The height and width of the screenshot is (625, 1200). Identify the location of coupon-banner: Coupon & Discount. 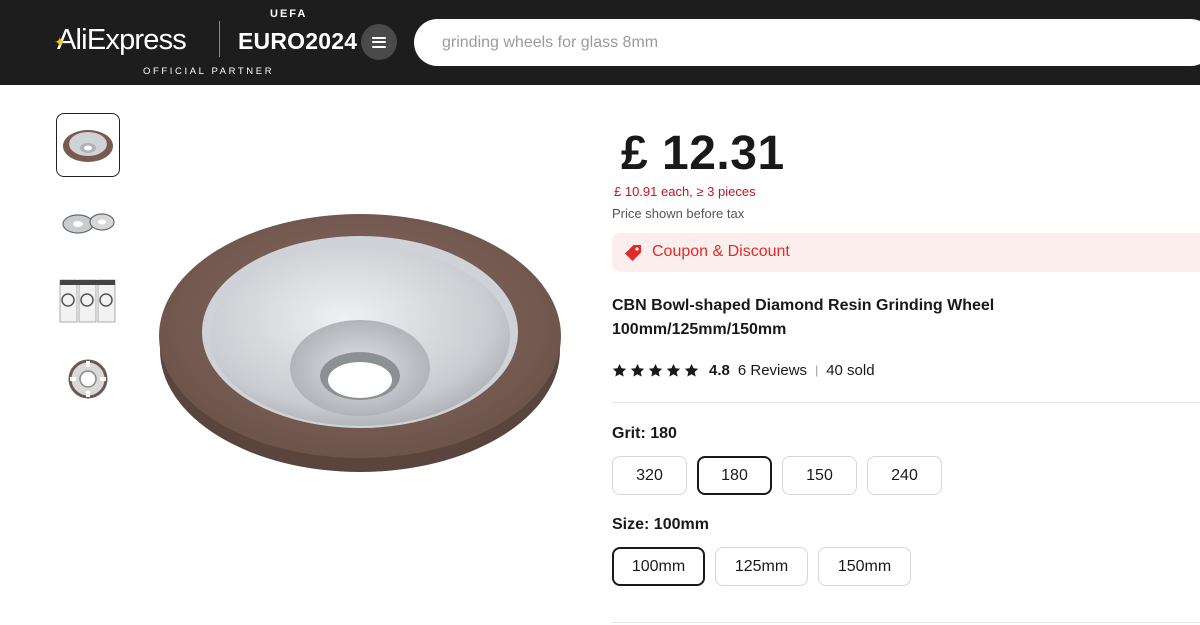
(906, 252).